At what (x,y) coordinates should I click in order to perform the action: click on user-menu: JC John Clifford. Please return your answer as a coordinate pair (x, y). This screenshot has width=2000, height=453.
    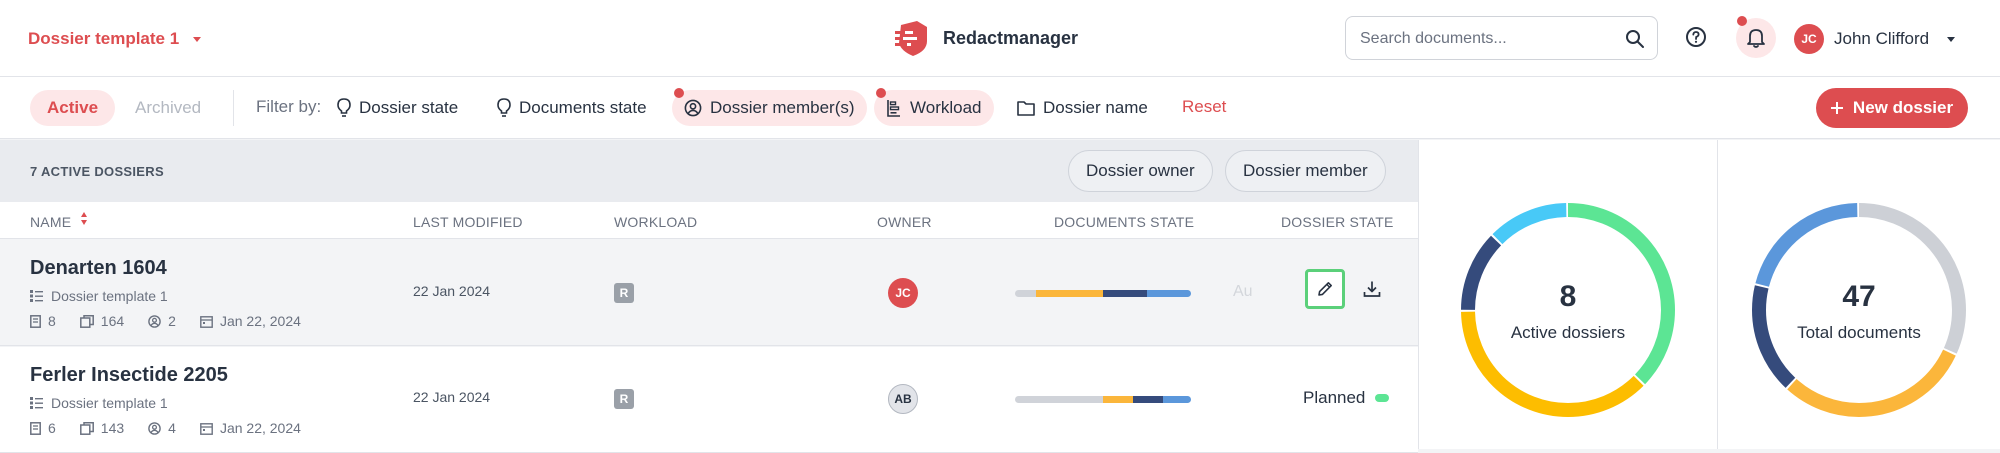
    Looking at the image, I should click on (1875, 39).